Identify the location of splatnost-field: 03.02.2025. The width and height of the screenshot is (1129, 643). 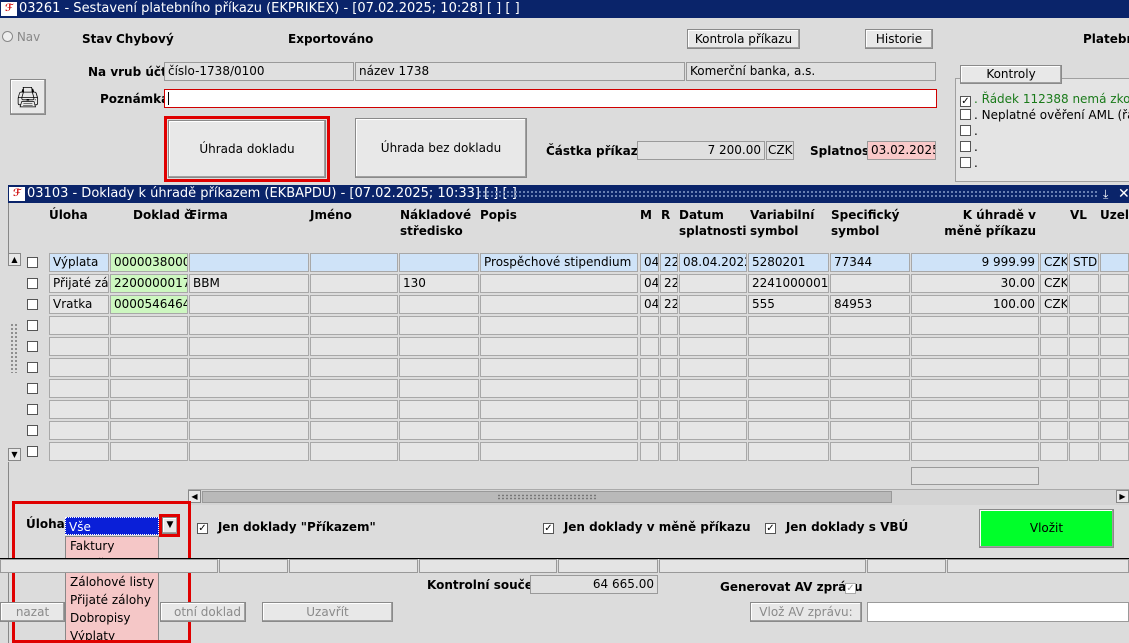
(901, 150).